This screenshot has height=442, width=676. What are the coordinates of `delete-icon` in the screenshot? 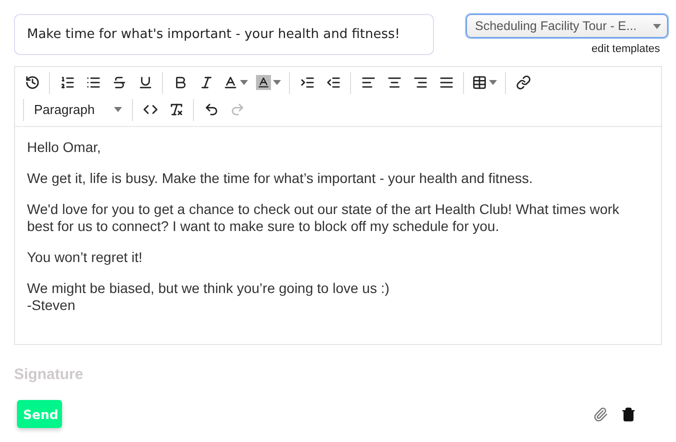 It's located at (628, 414).